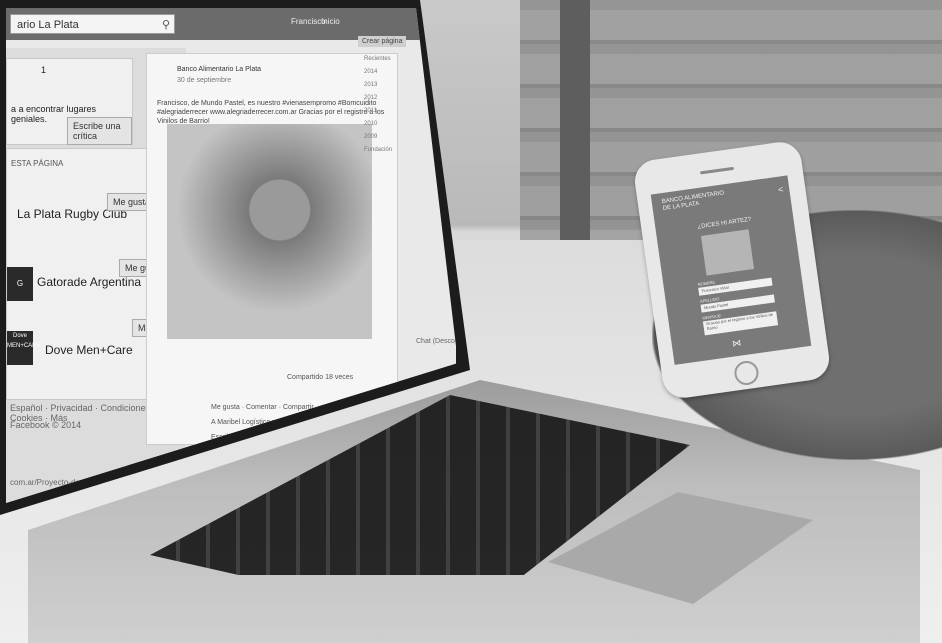  Describe the element at coordinates (727, 252) in the screenshot. I see `photo-thumbnail` at that location.